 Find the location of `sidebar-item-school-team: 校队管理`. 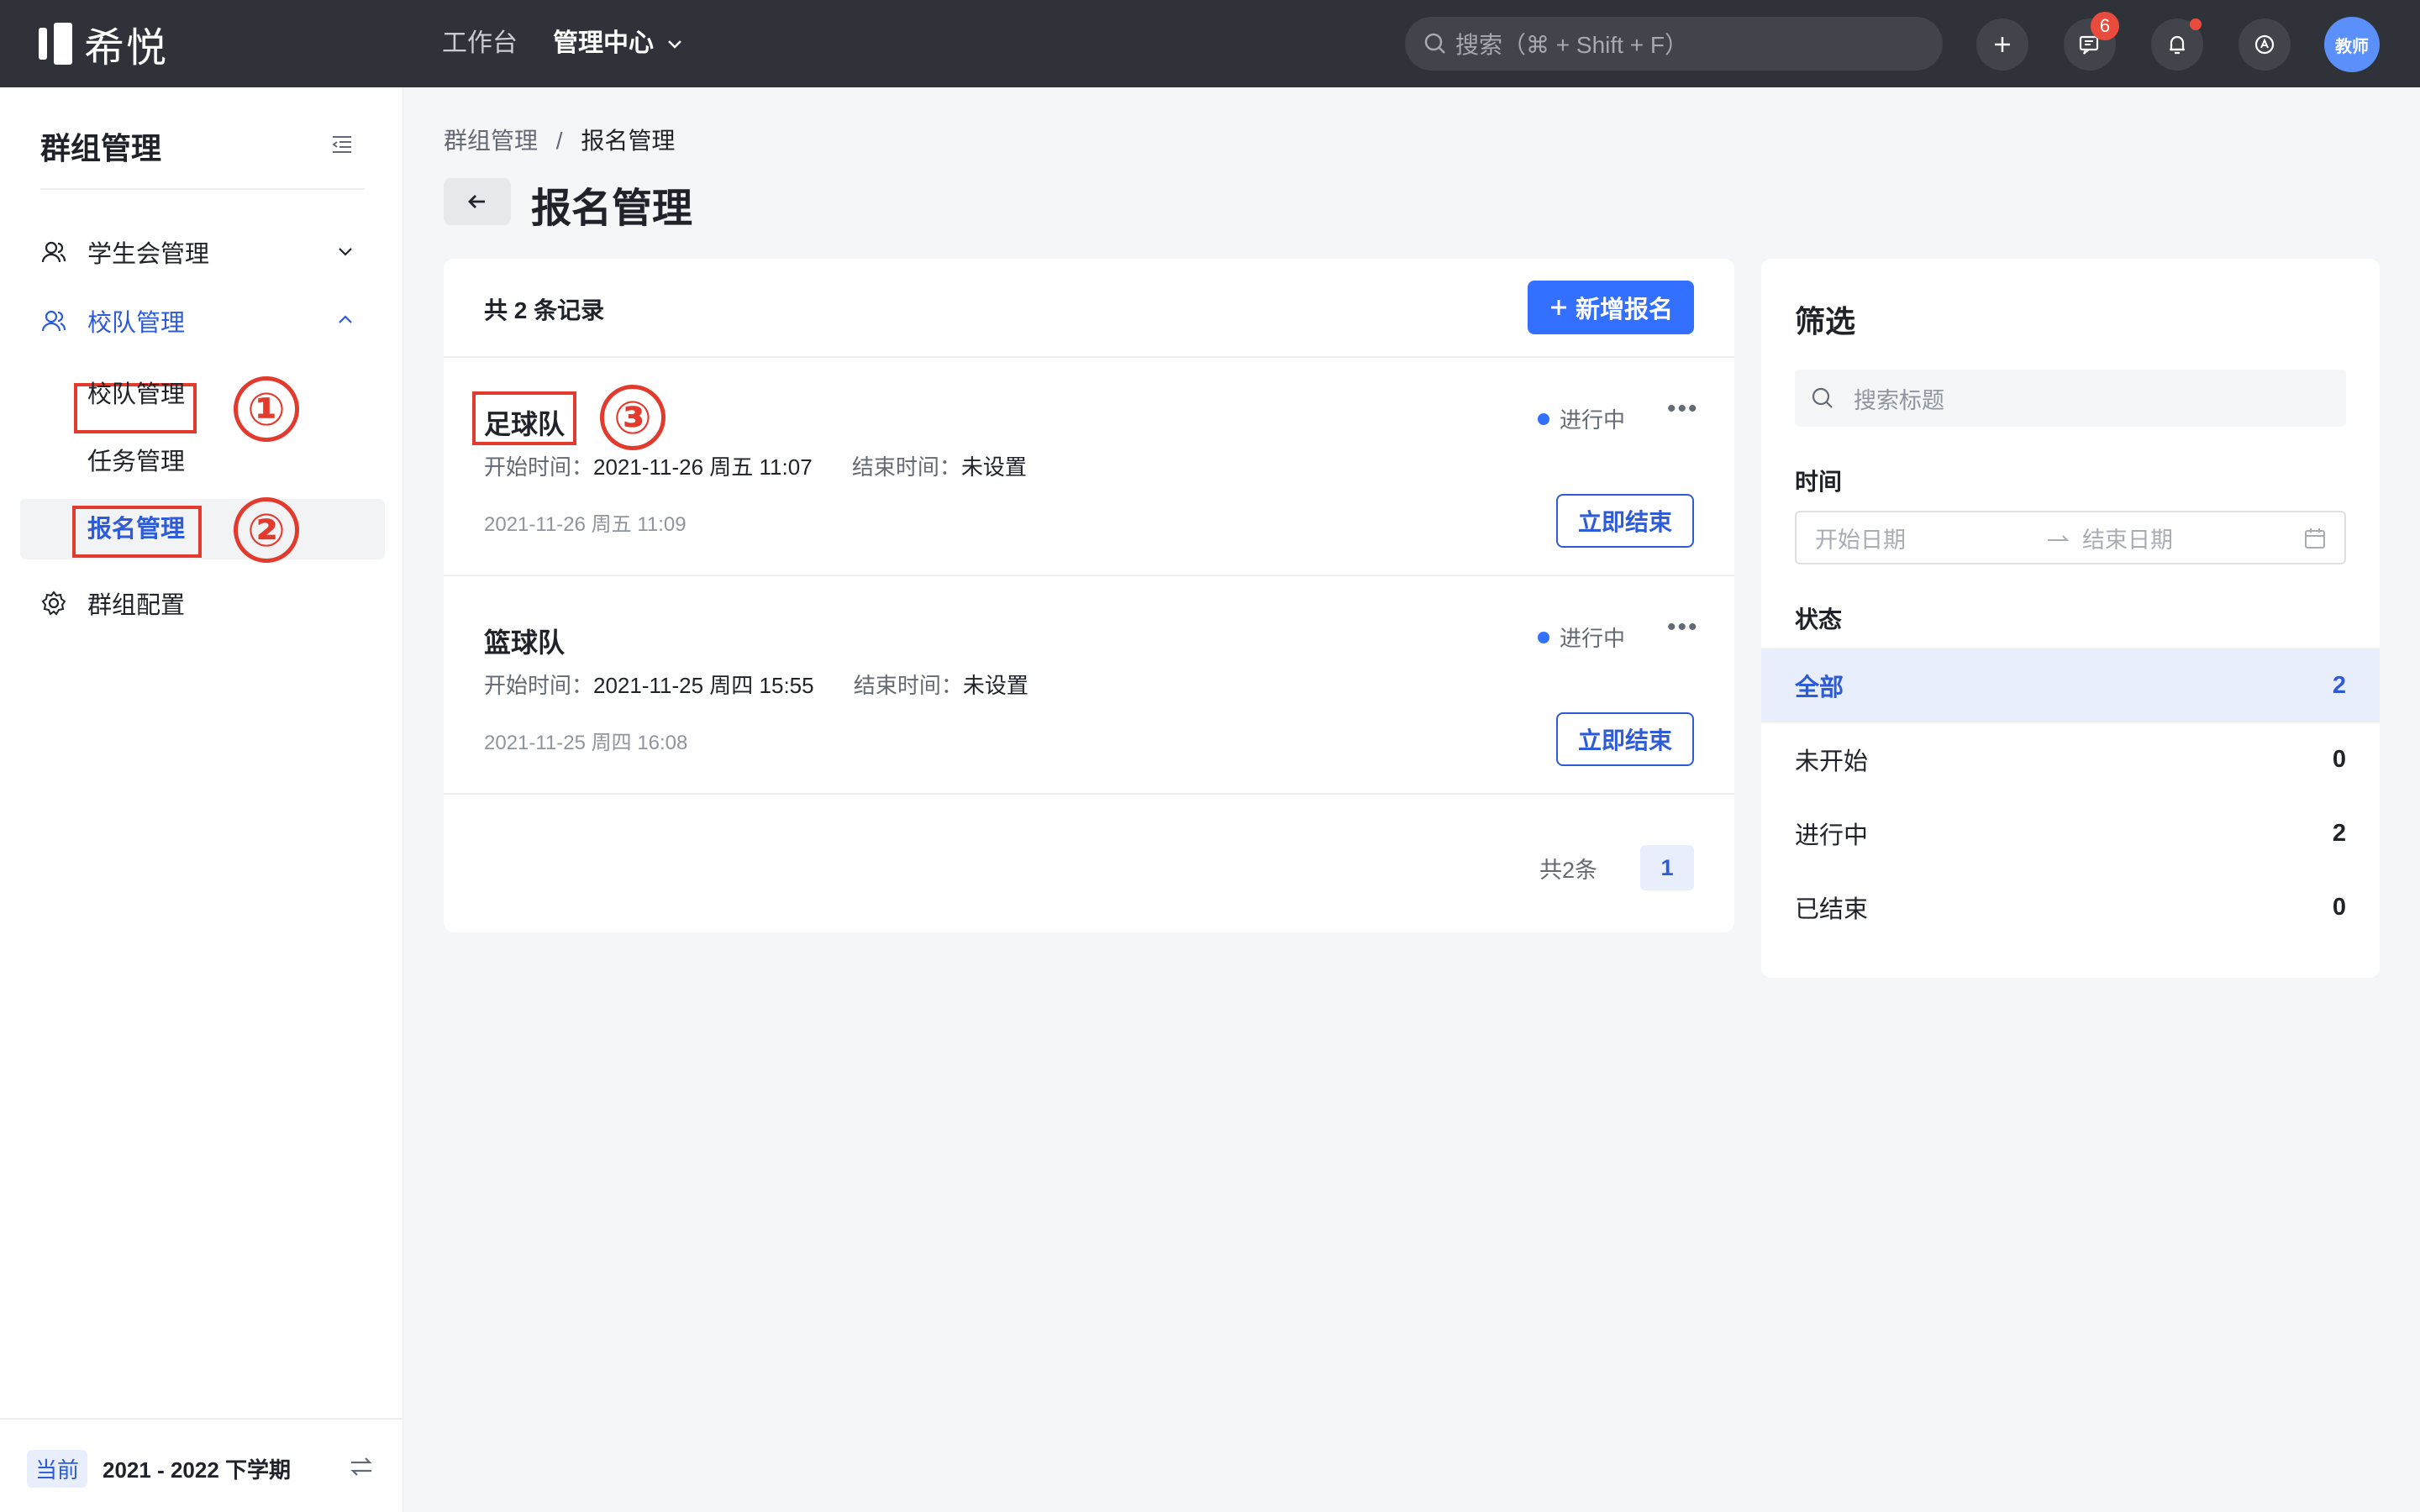

sidebar-item-school-team: 校队管理 is located at coordinates (202, 321).